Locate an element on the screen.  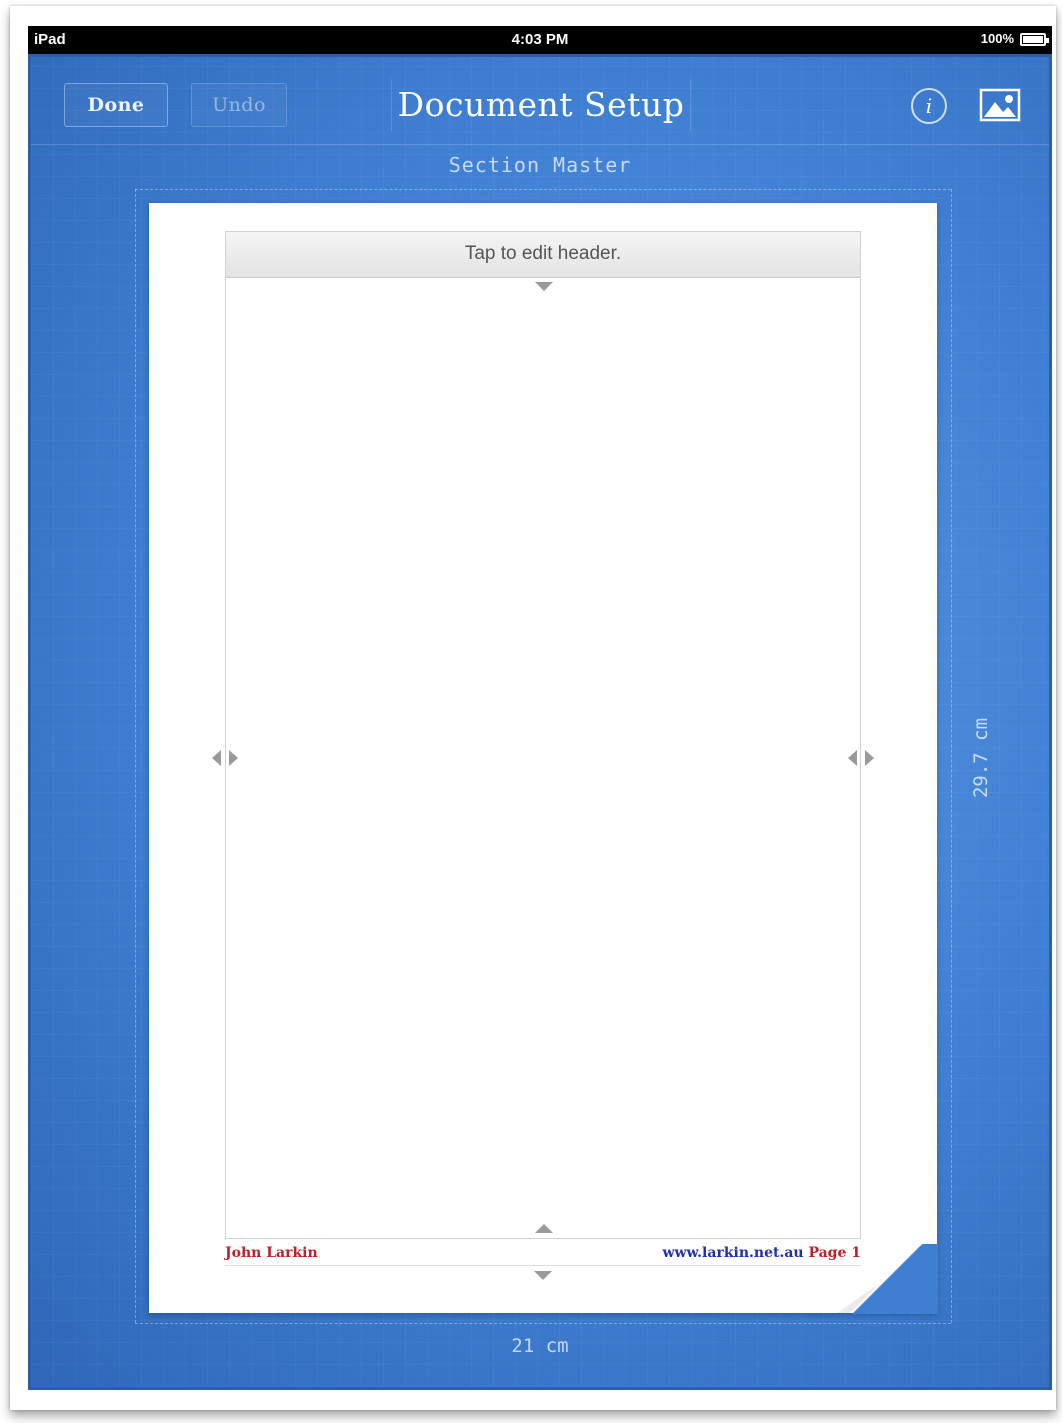
page-height-label: 29.7 cm is located at coordinates (981, 758).